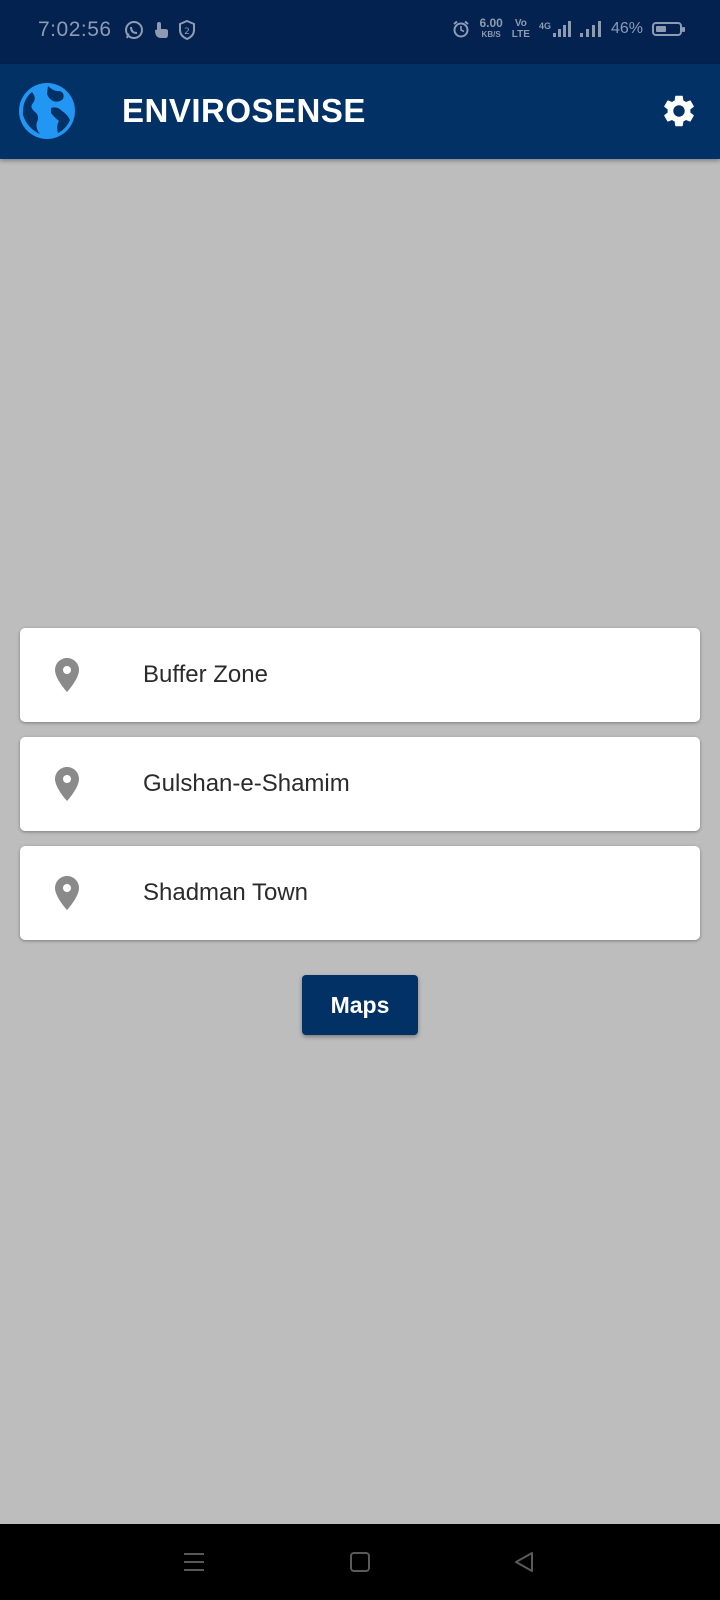 The height and width of the screenshot is (1600, 720). I want to click on location-label: Gulshan-e-Shamim, so click(246, 783).